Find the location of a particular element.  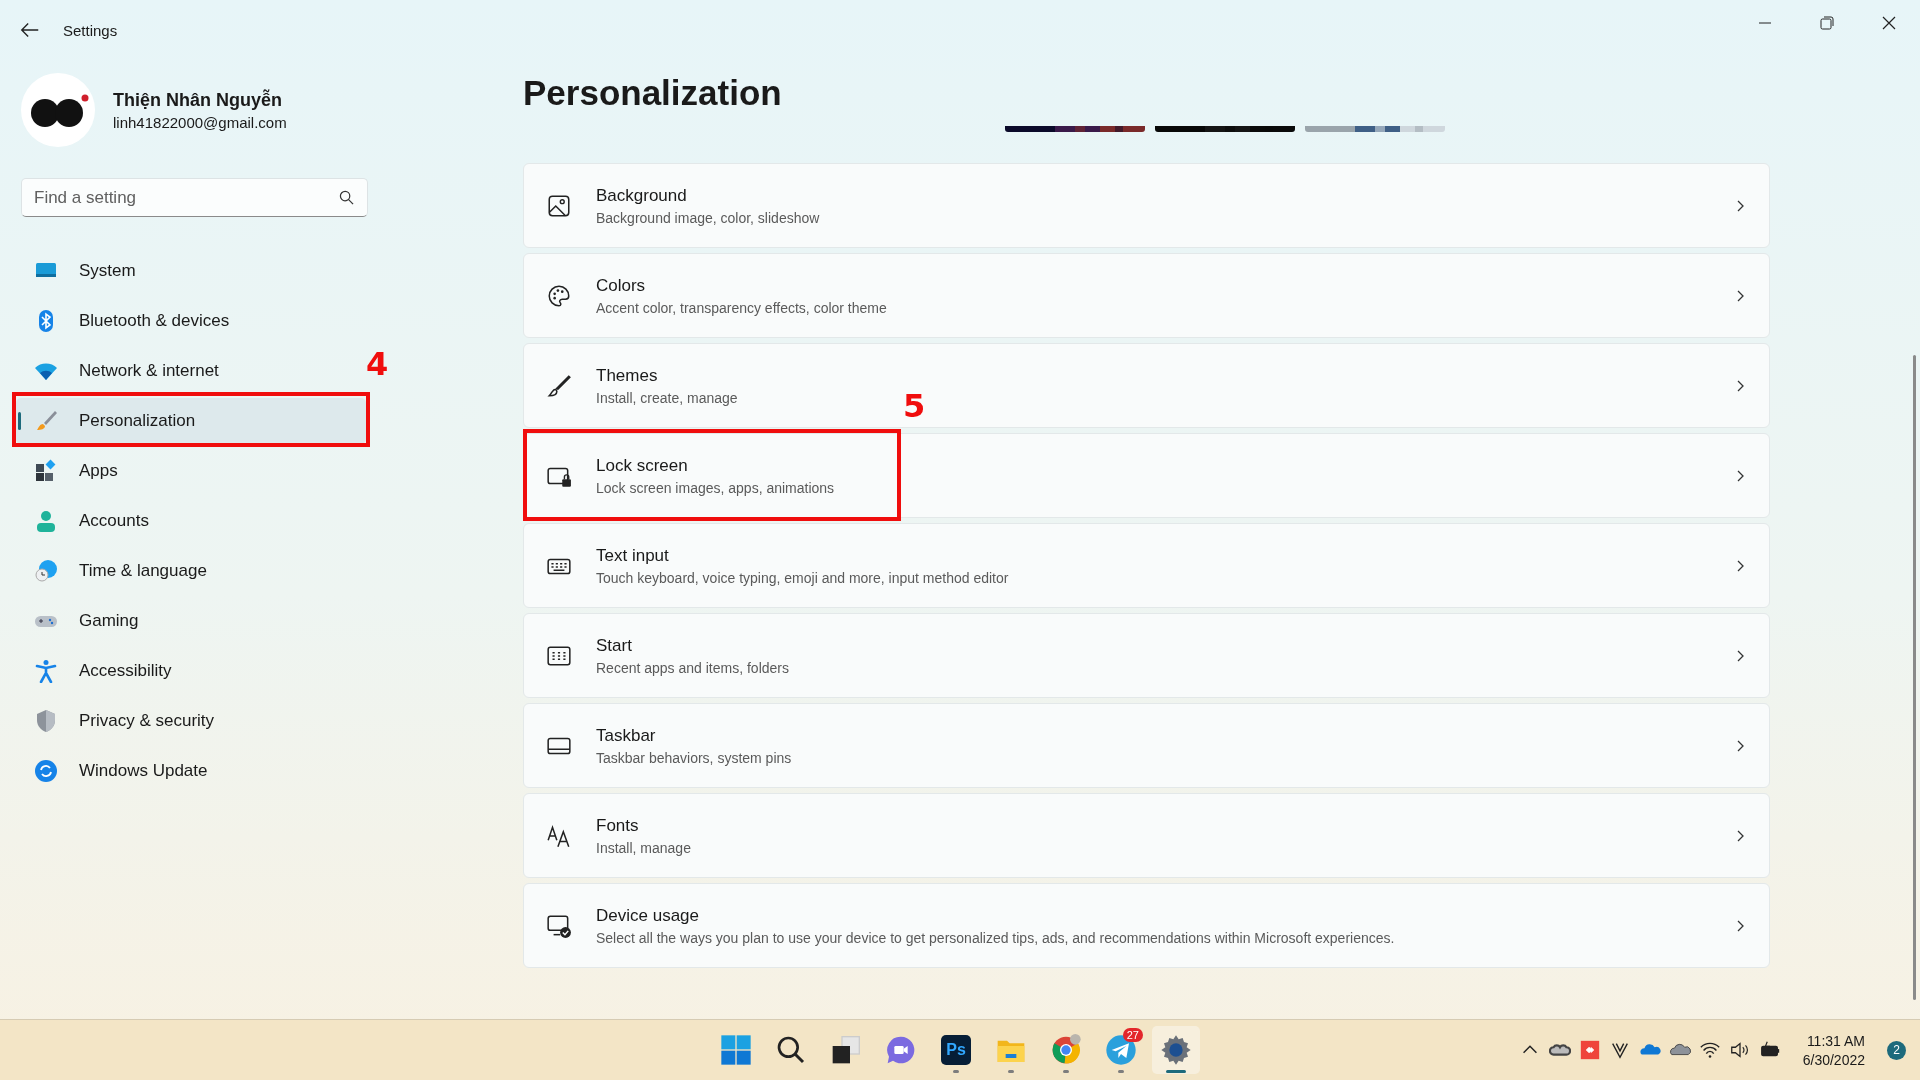

setting-row: Device usage Select all the ways you plan to use your device to get personalized tips, ads, and recommendations within Microsoft experiences. is located at coordinates (1146, 925).